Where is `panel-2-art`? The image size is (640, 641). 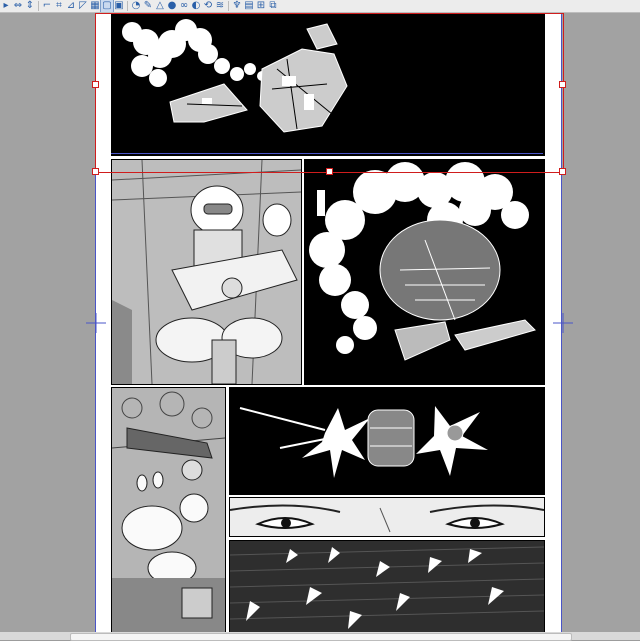 panel-2-art is located at coordinates (206, 272).